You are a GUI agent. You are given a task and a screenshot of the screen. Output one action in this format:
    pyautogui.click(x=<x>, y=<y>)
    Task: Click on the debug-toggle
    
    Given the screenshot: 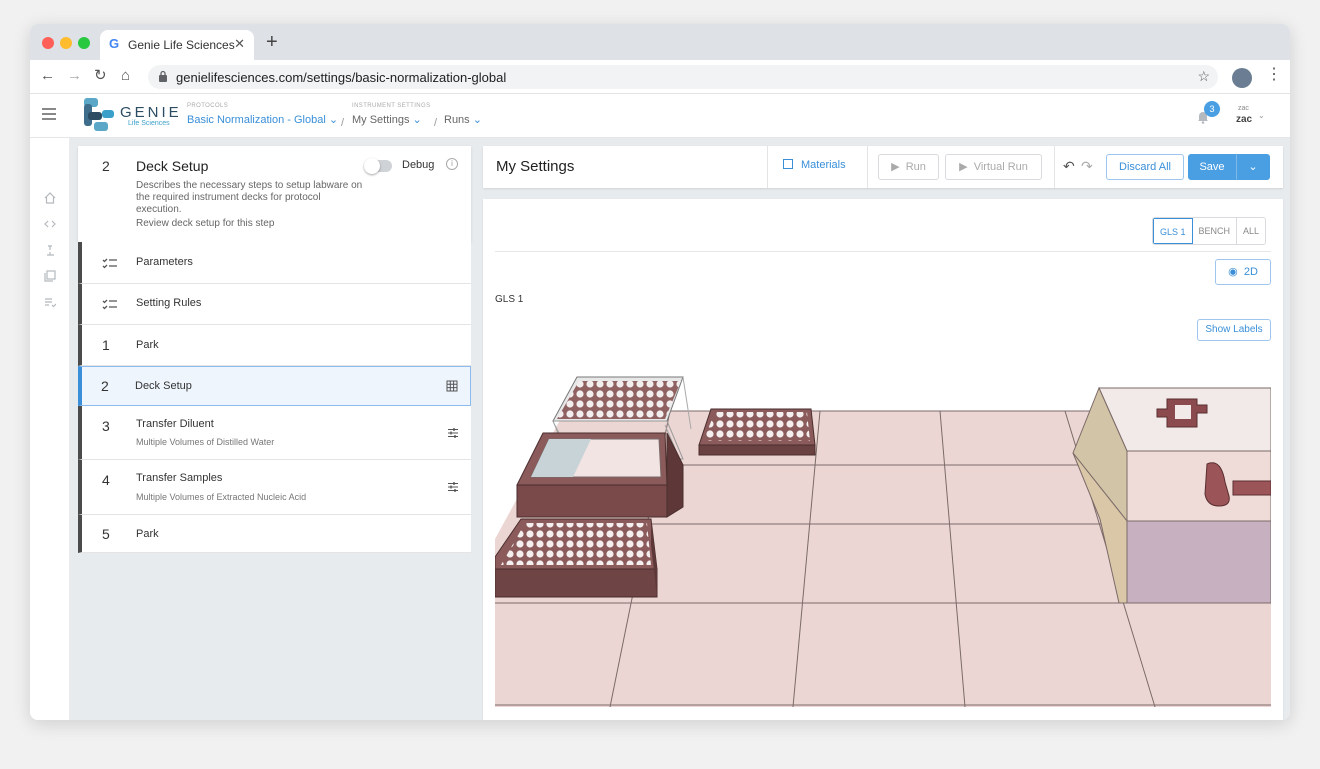 What is the action you would take?
    pyautogui.click(x=378, y=166)
    